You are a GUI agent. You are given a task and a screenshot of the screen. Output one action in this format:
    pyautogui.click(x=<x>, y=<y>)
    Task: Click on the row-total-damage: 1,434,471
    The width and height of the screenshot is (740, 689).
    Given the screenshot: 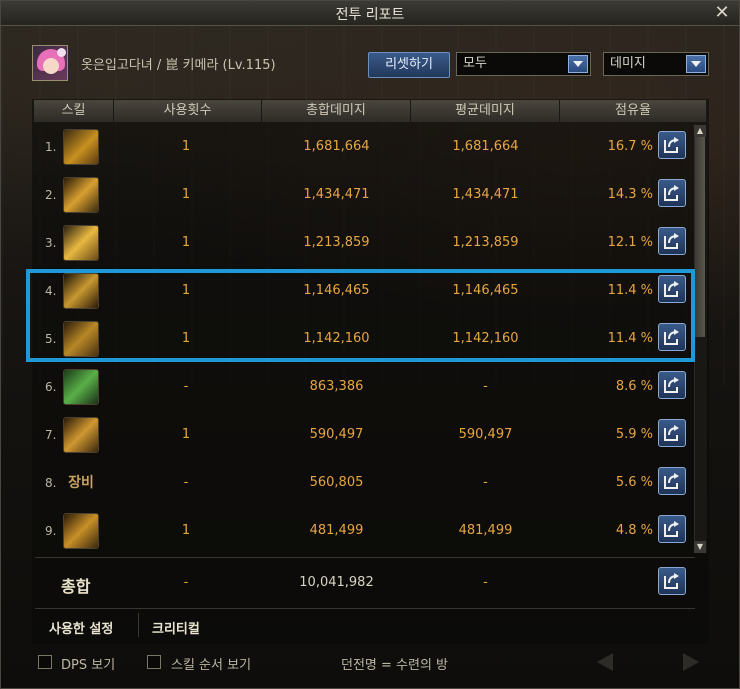 What is the action you would take?
    pyautogui.click(x=336, y=194)
    